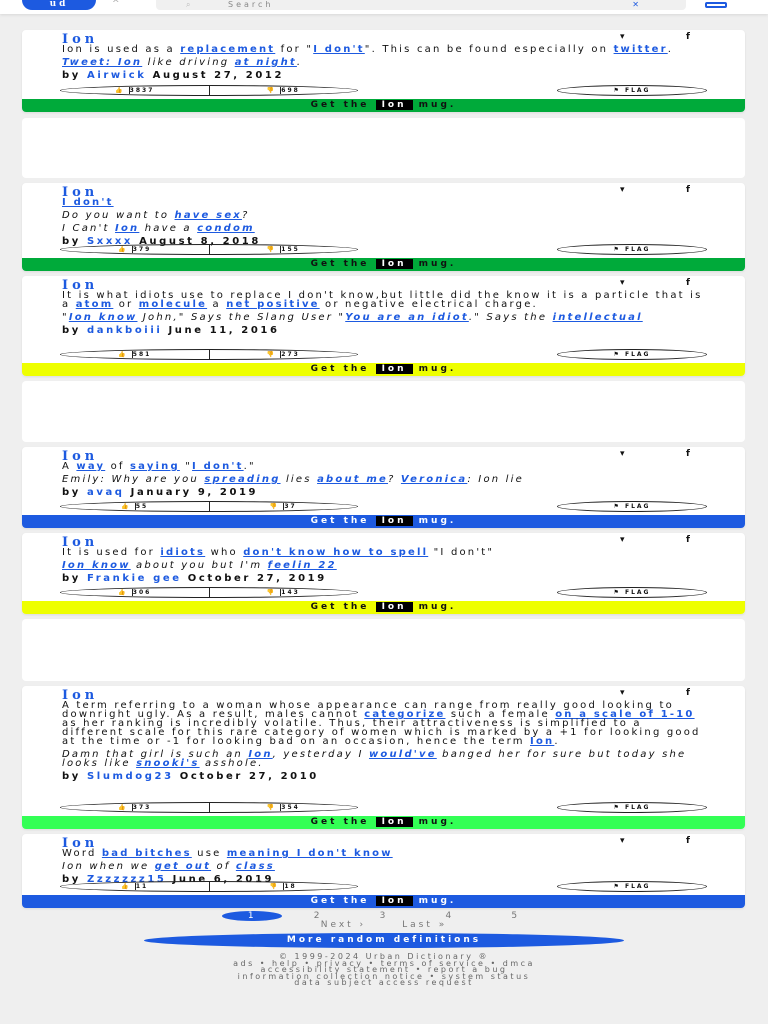 This screenshot has height=1024, width=768. What do you see at coordinates (117, 75) in the screenshot?
I see `author-link: Airwick` at bounding box center [117, 75].